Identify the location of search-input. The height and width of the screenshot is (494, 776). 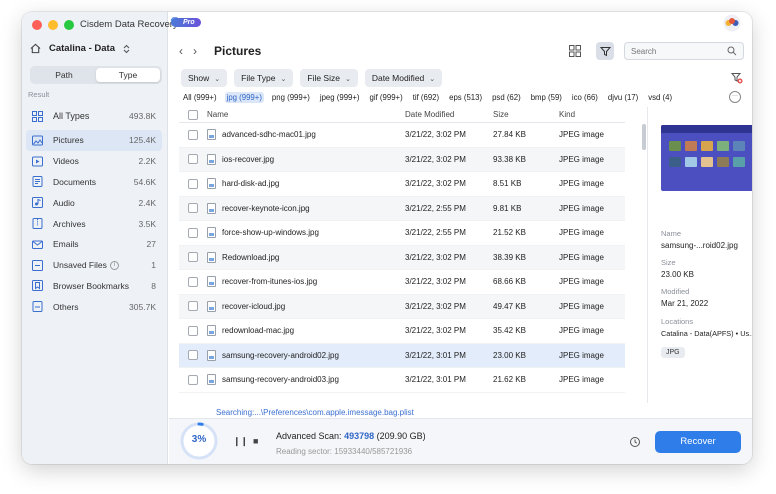
(684, 51).